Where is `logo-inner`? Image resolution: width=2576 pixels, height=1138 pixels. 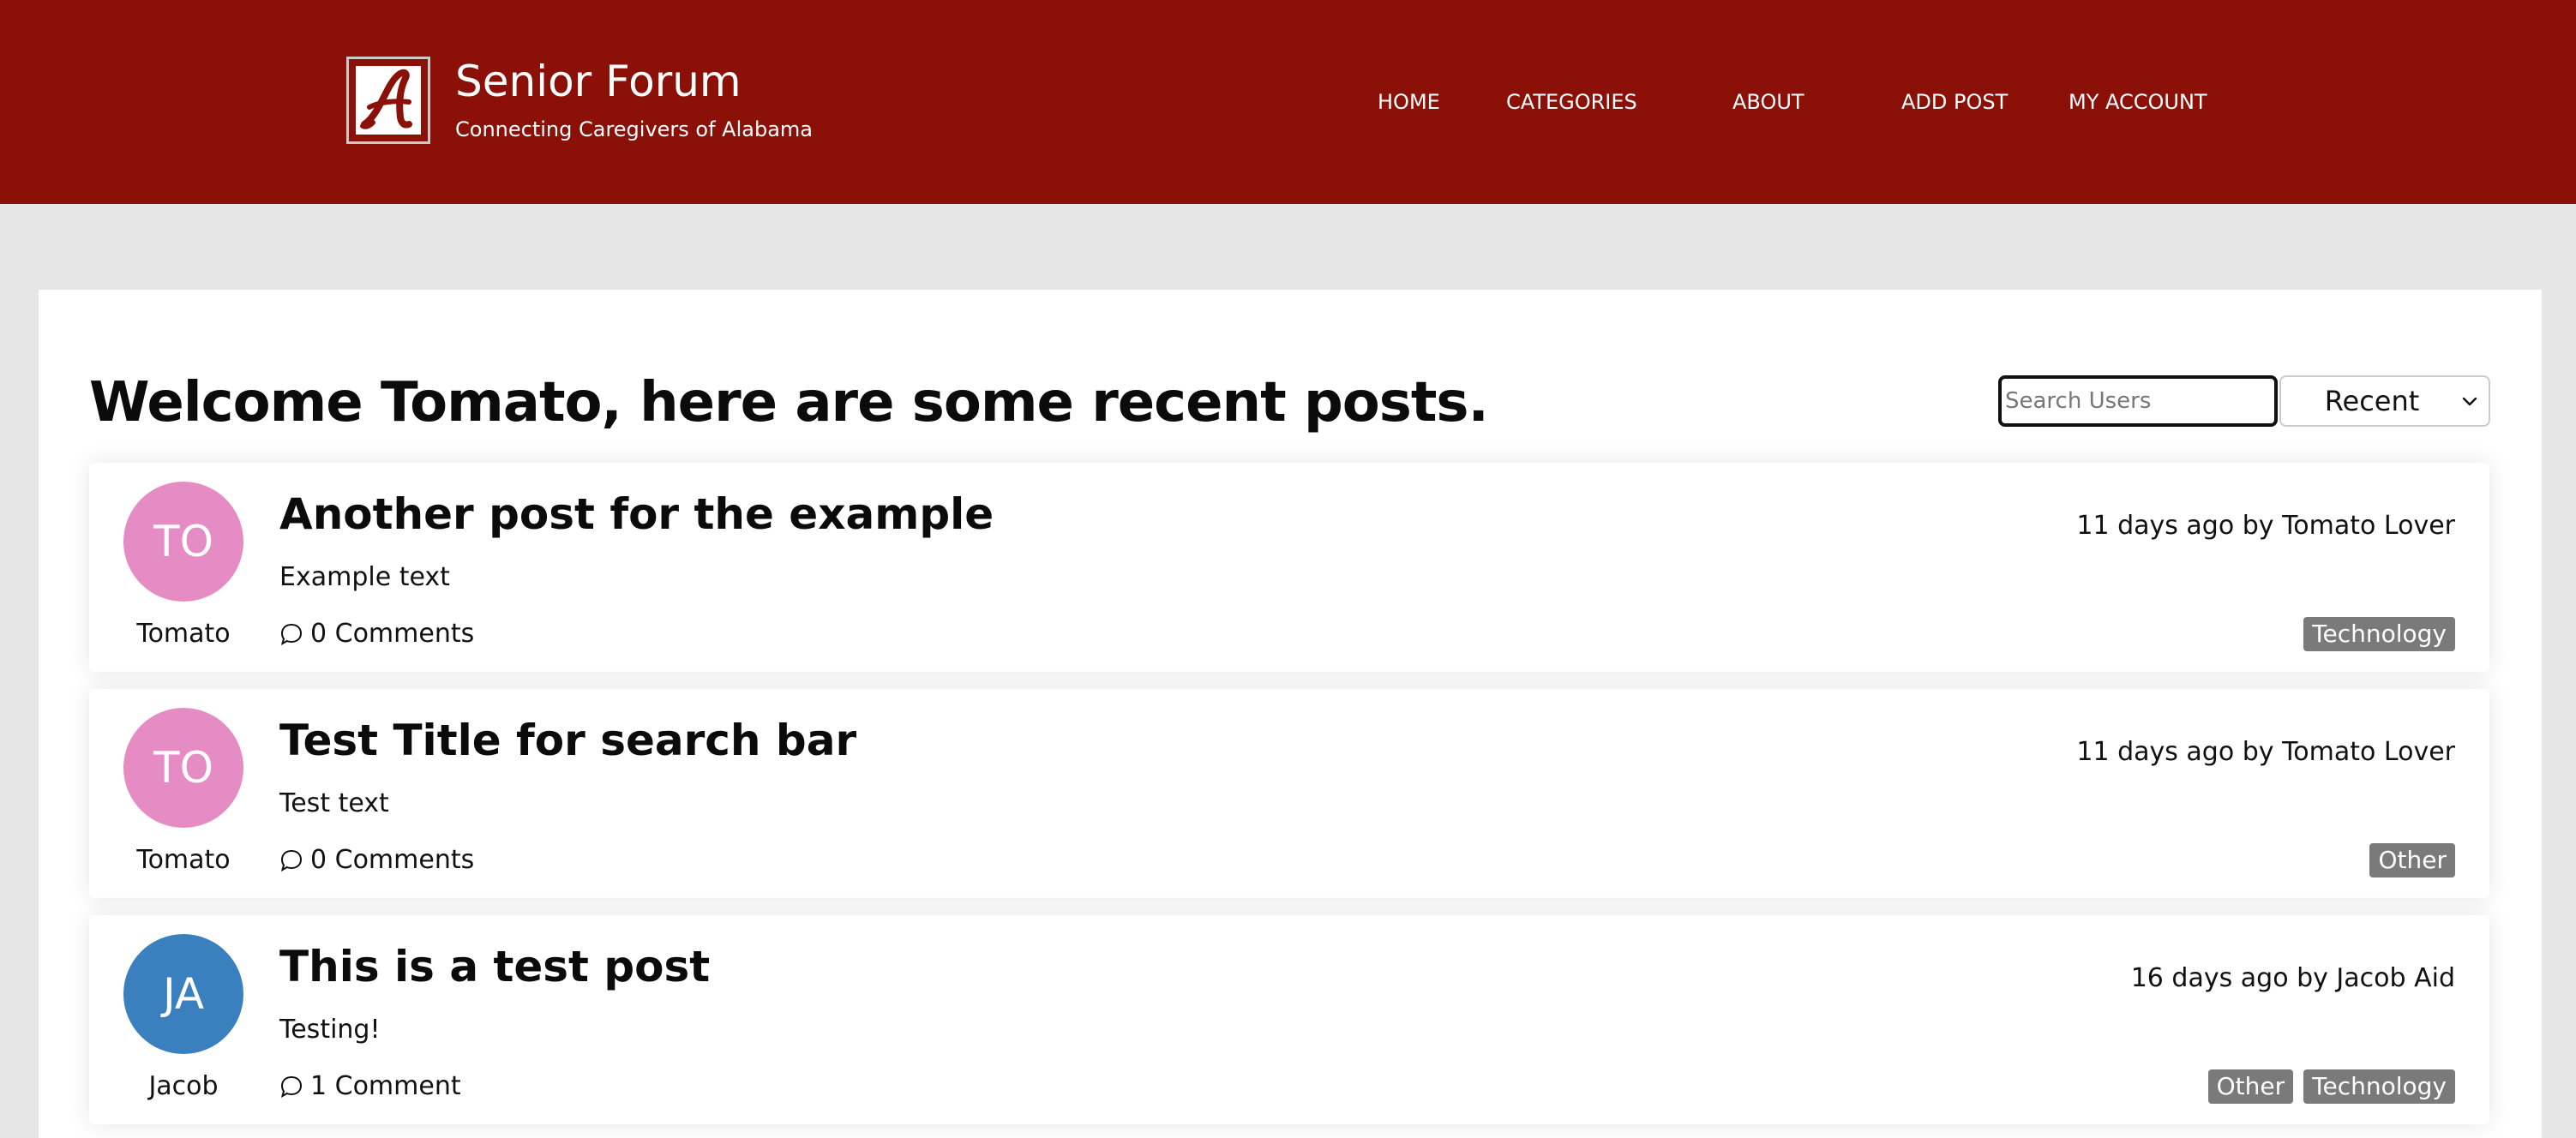
logo-inner is located at coordinates (388, 100).